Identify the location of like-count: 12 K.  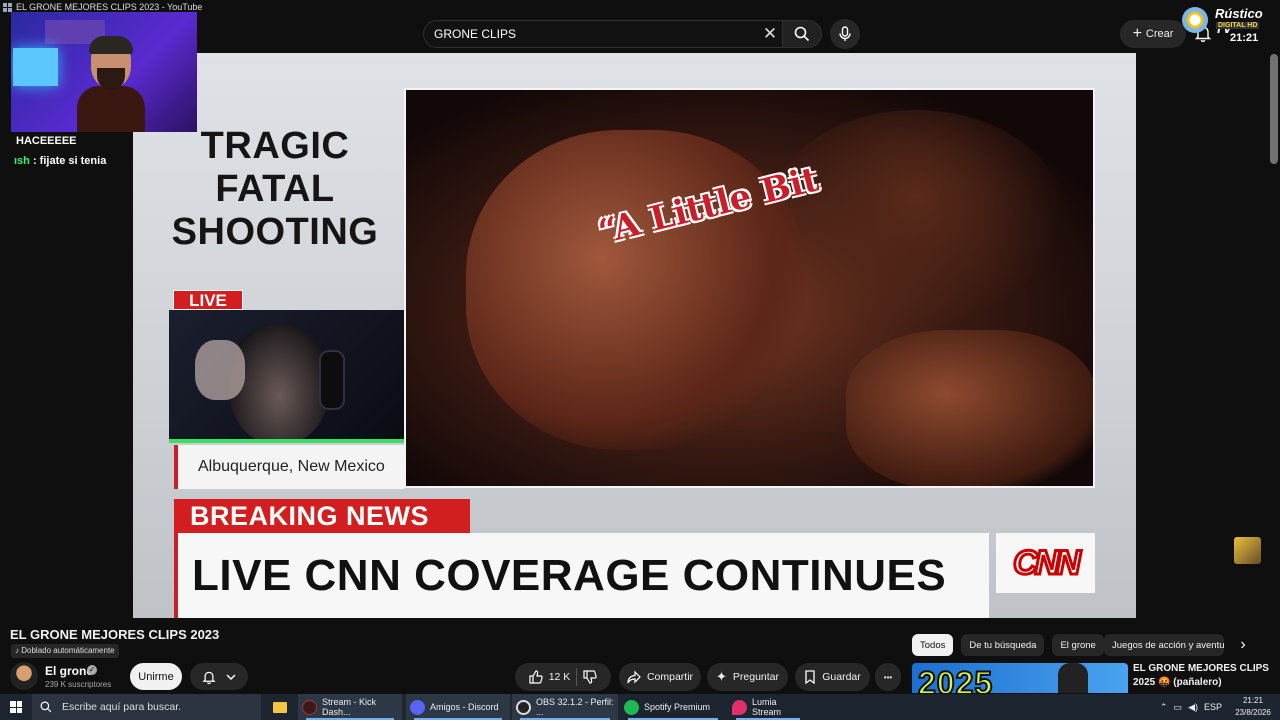
(559, 677).